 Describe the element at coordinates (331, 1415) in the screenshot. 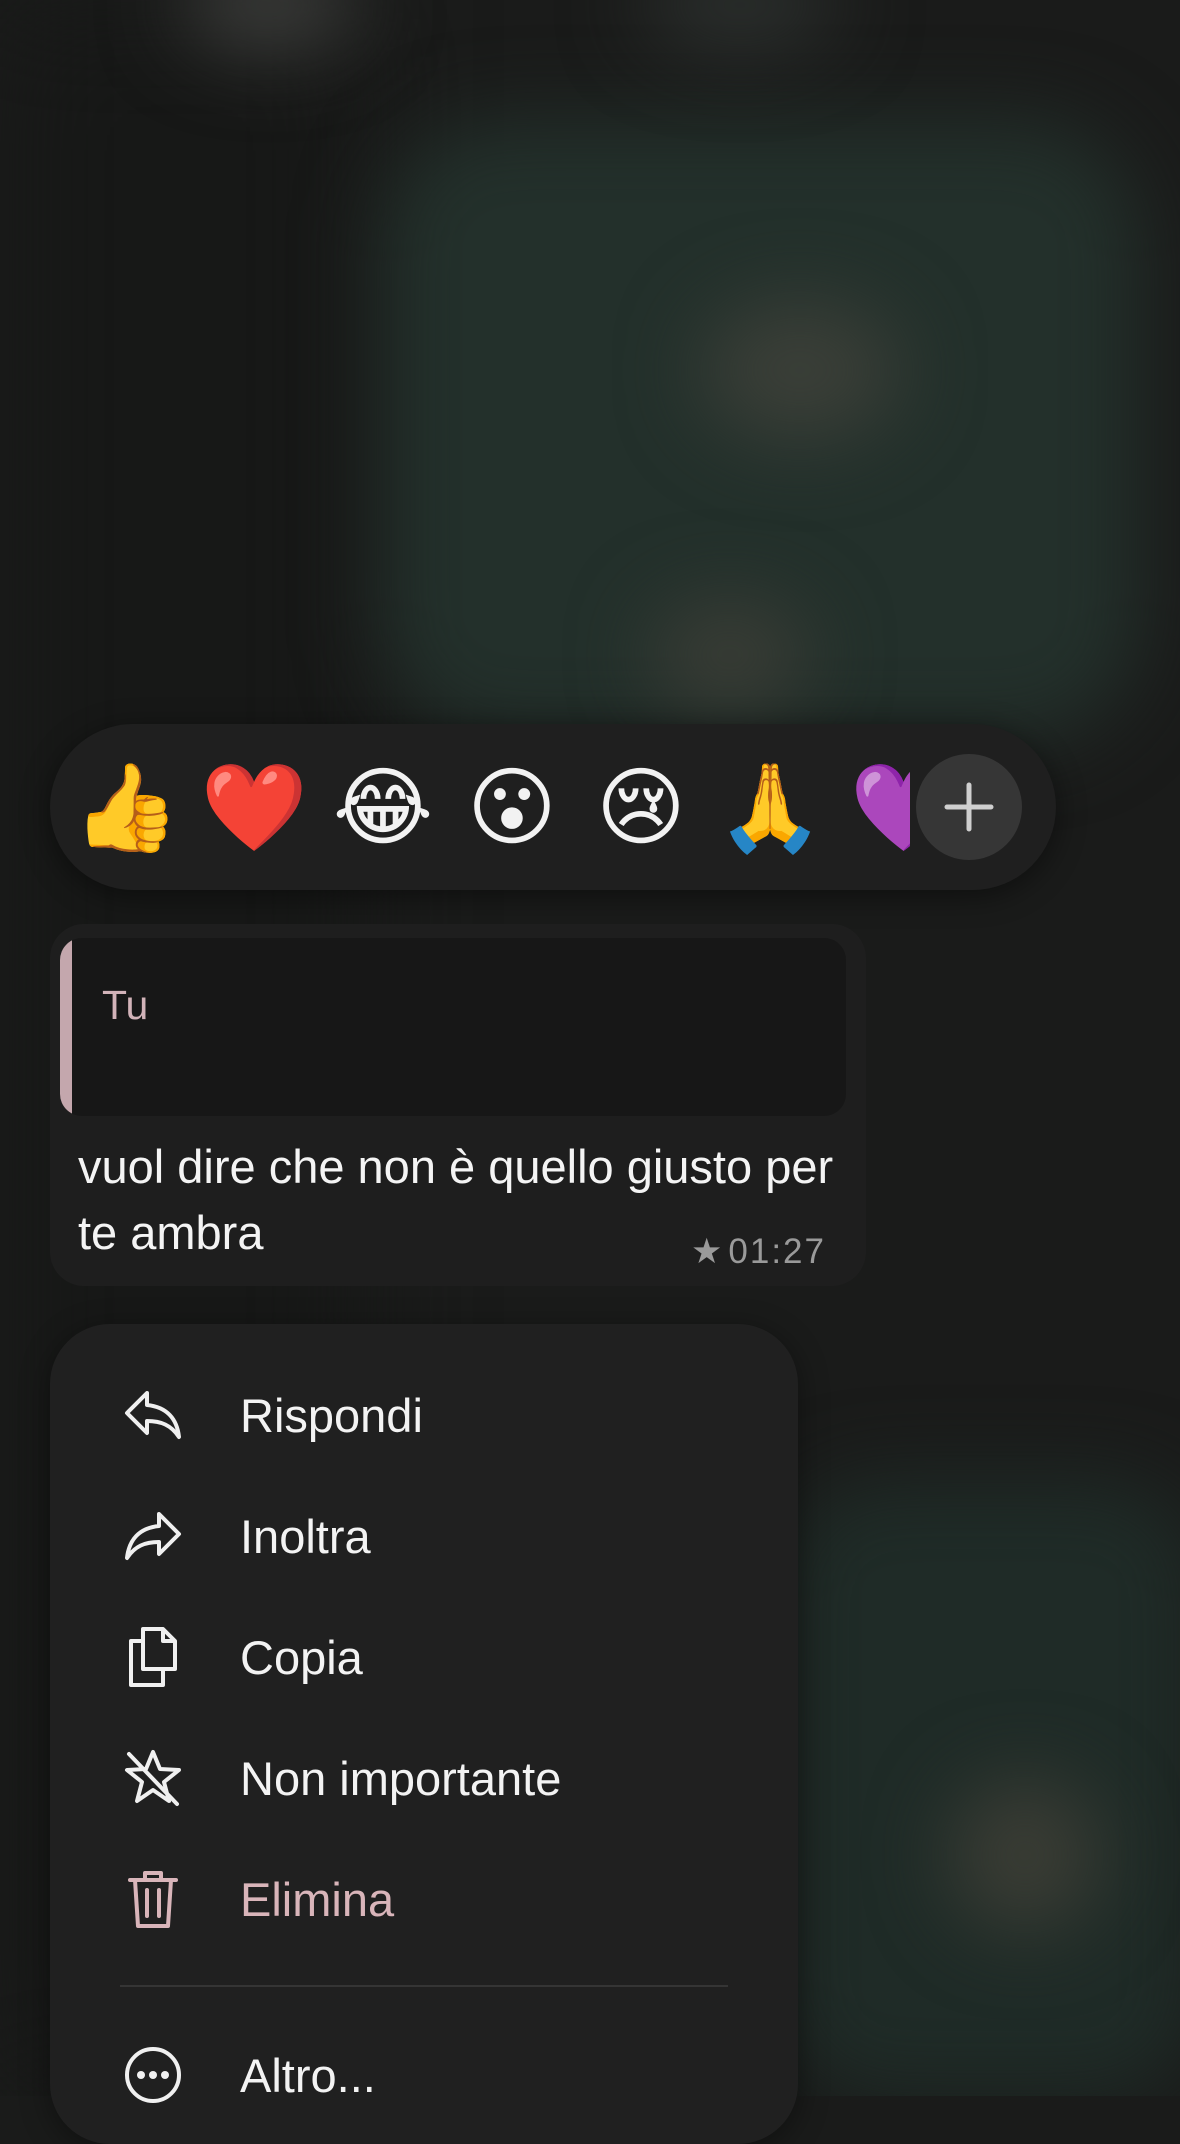

I see `menu-item-label: Rispondi` at that location.